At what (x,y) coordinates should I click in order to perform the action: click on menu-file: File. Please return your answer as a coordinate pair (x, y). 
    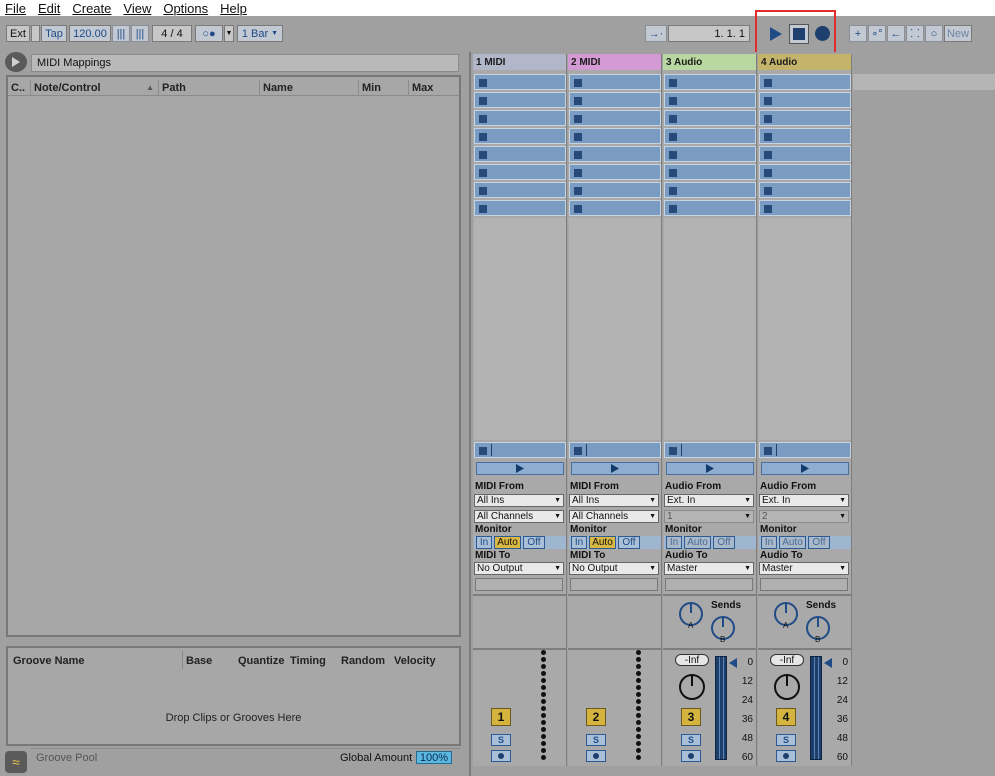
    Looking at the image, I should click on (15, 8).